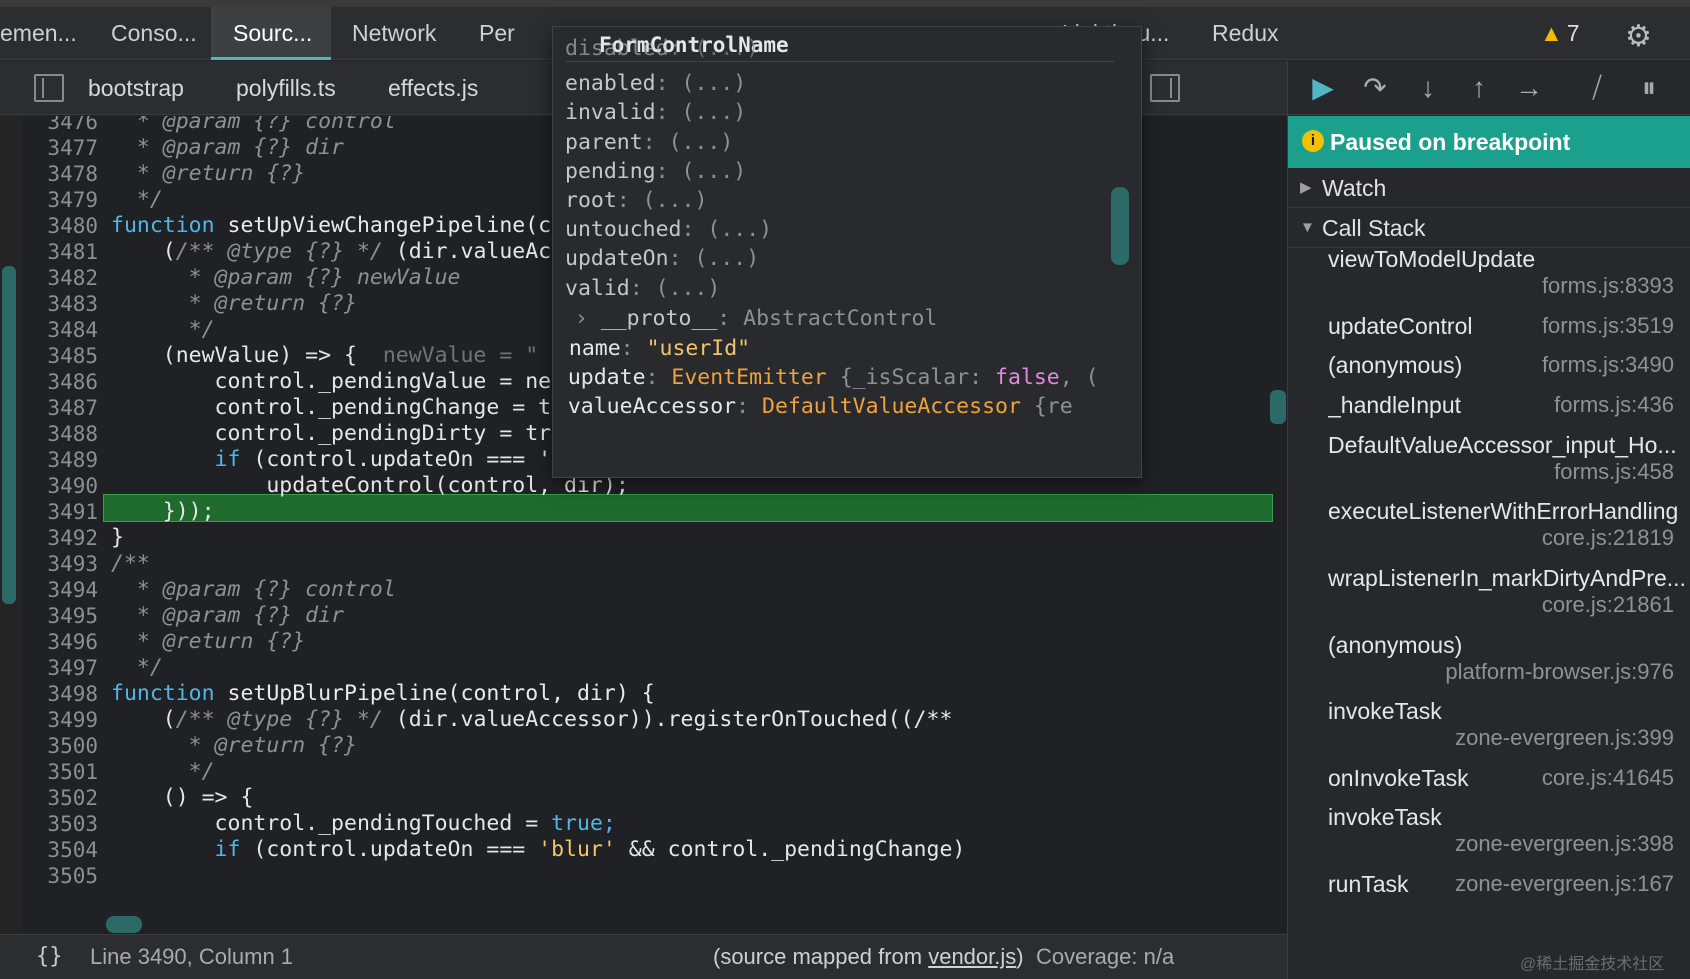 Image resolution: width=1690 pixels, height=979 pixels. I want to click on file-tab-polyfills: polyfills.ts, so click(286, 88).